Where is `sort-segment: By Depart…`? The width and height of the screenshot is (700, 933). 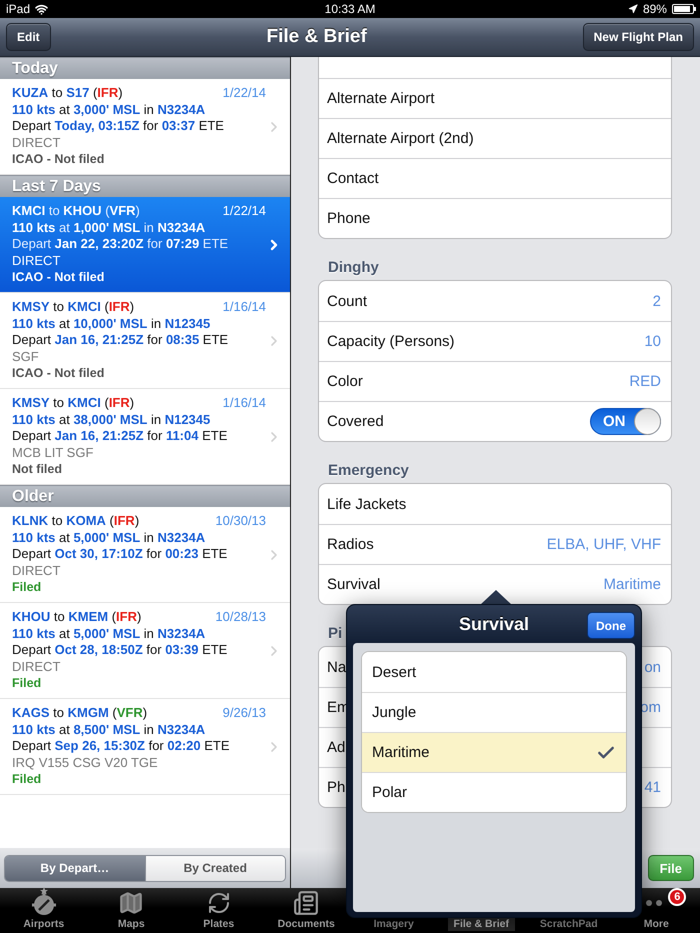 sort-segment: By Depart… is located at coordinates (74, 868).